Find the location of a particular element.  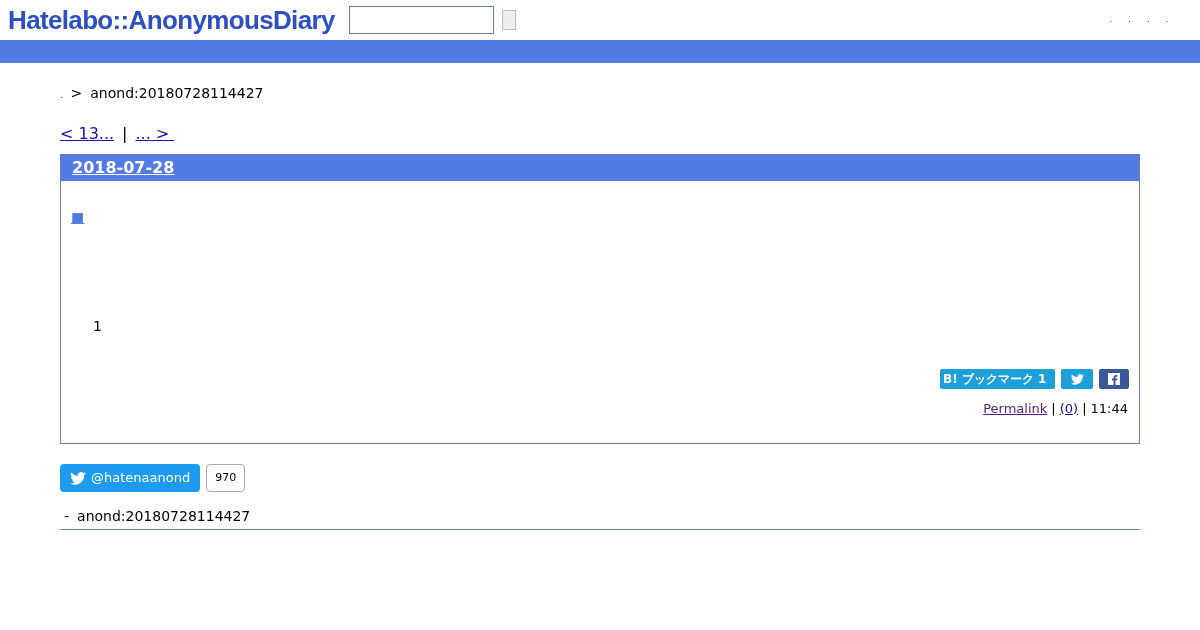

next-link: ... > is located at coordinates (155, 134).